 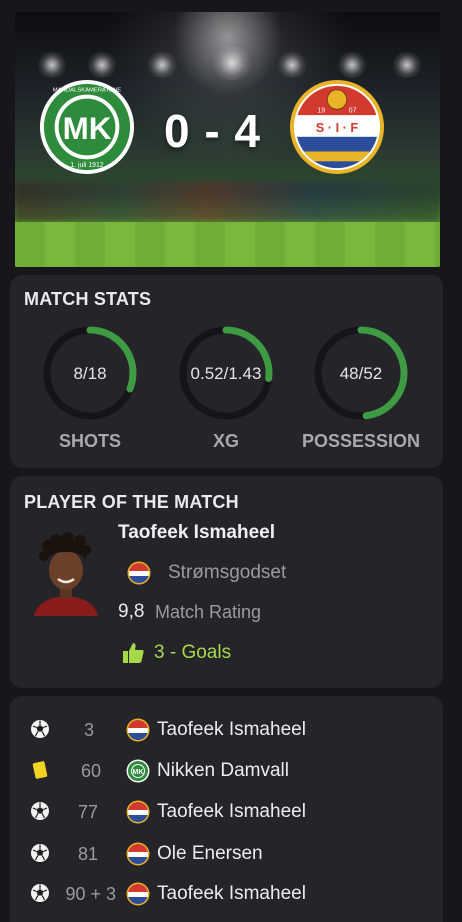 What do you see at coordinates (210, 854) in the screenshot?
I see `event-player: Ole Enersen` at bounding box center [210, 854].